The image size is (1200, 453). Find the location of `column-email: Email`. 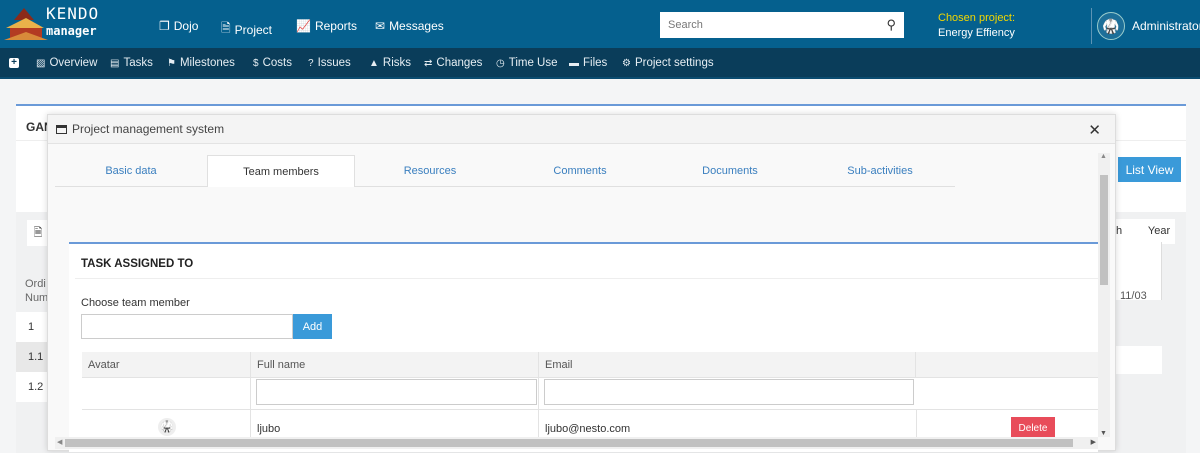

column-email: Email is located at coordinates (559, 365).